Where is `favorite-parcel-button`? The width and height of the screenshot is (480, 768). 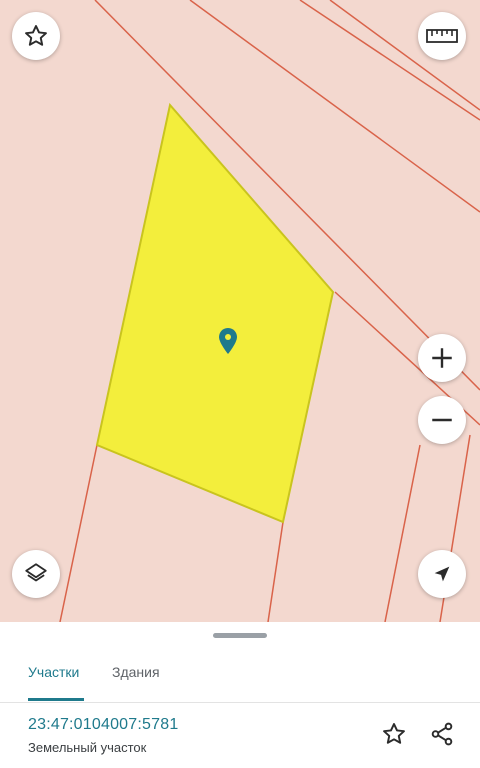
favorite-parcel-button is located at coordinates (394, 734).